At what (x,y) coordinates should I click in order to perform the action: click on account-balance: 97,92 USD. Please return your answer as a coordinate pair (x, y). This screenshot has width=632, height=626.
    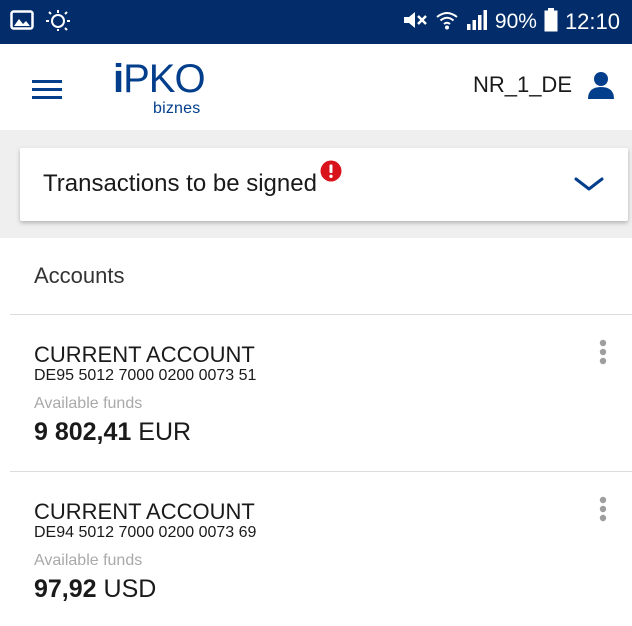
    Looking at the image, I should click on (95, 589).